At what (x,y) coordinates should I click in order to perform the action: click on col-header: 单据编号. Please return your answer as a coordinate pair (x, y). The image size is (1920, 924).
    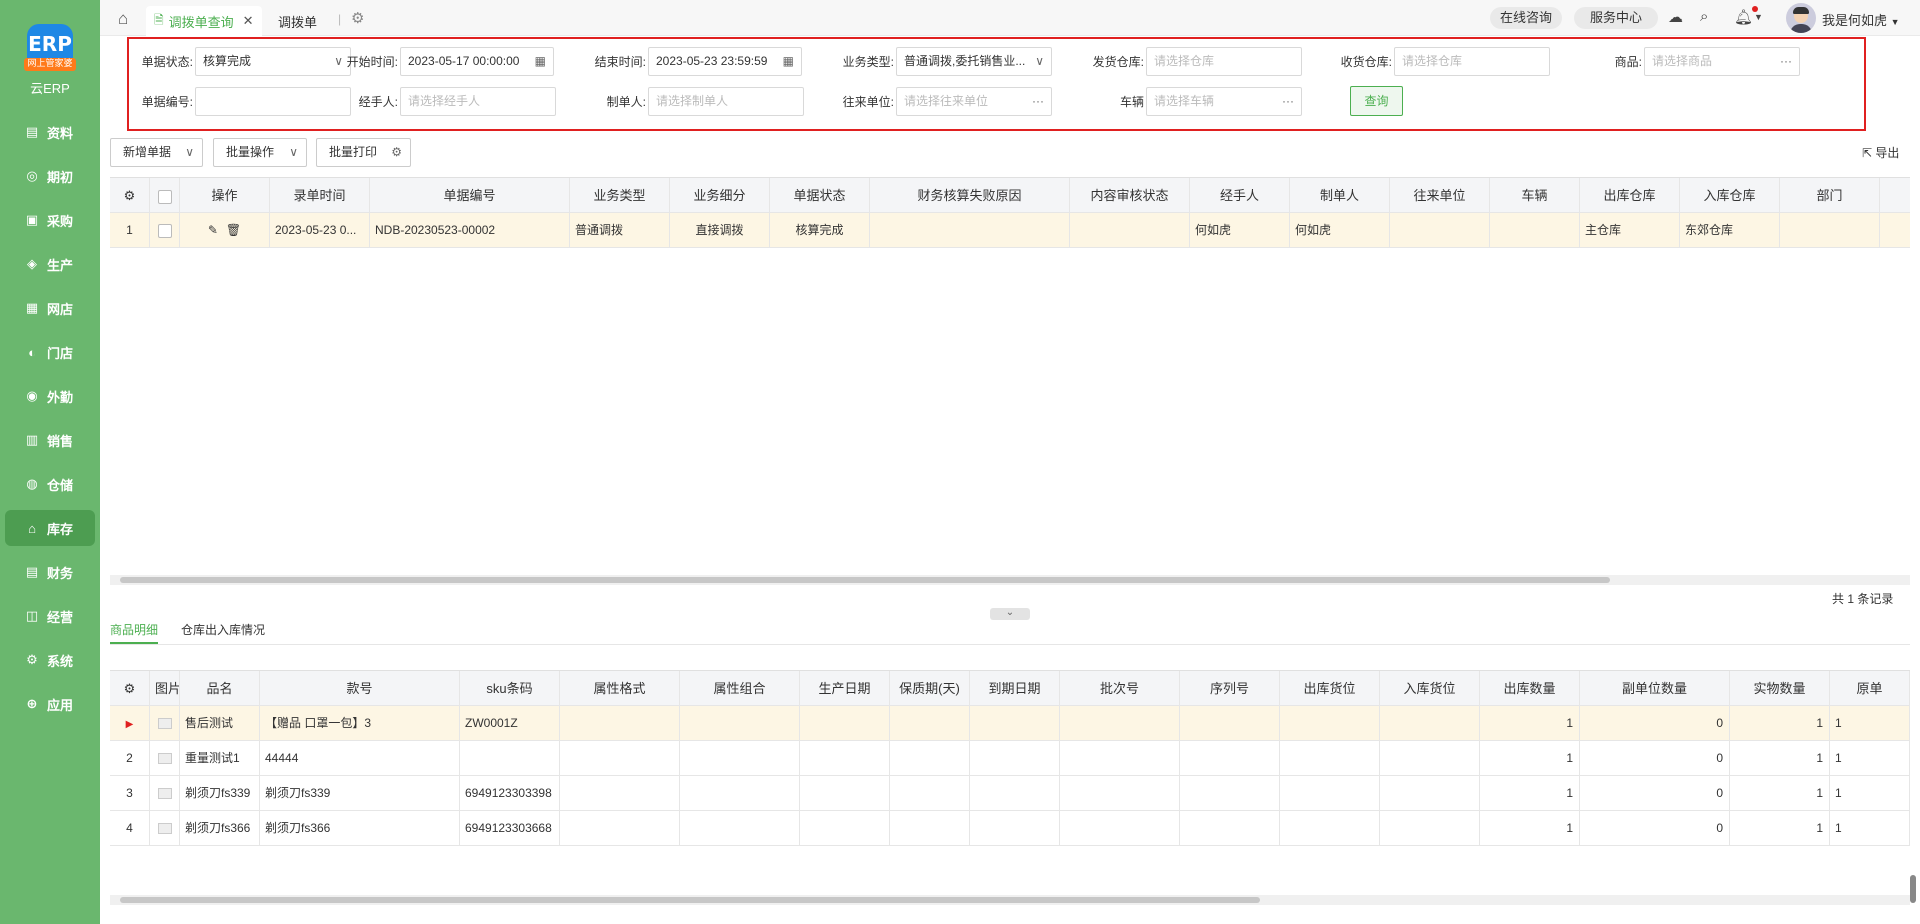
    Looking at the image, I should click on (470, 195).